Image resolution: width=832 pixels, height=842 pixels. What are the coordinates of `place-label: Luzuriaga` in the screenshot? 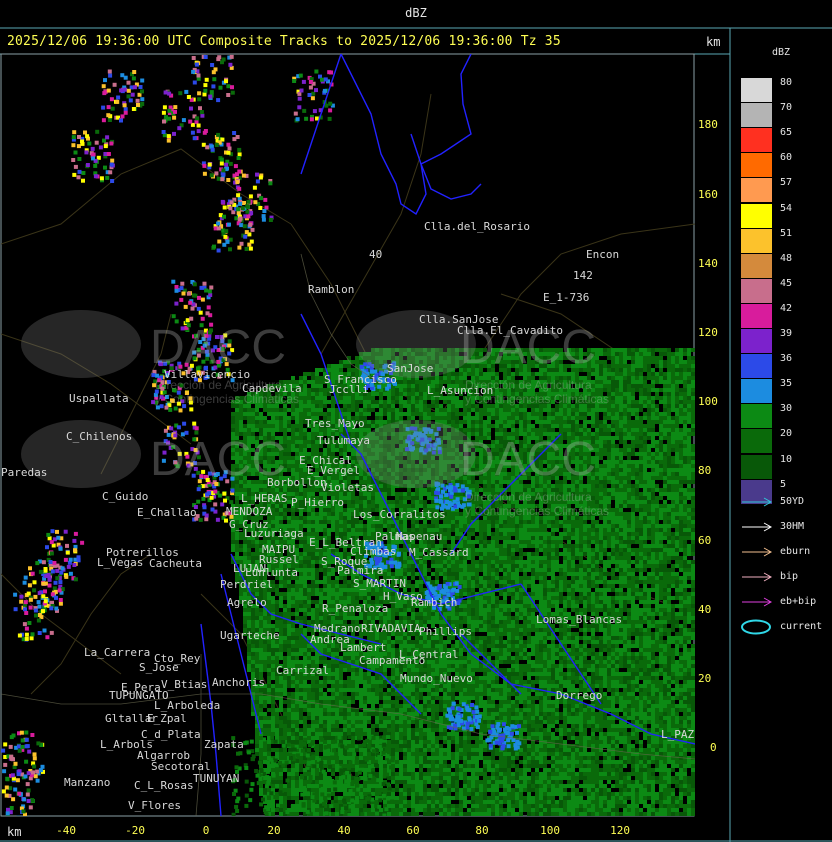 It's located at (274, 533).